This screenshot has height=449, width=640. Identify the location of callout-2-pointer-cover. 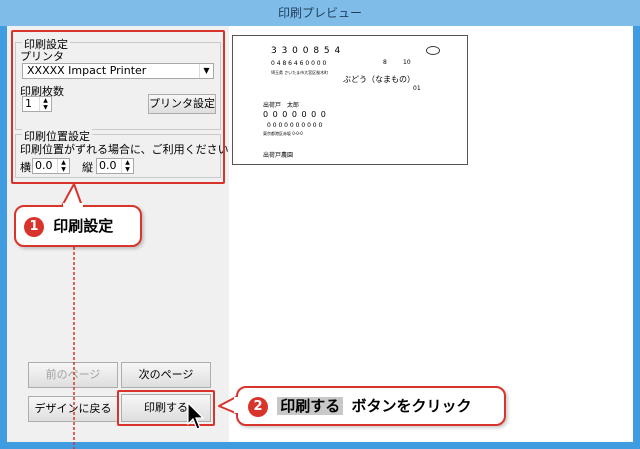
(236, 405).